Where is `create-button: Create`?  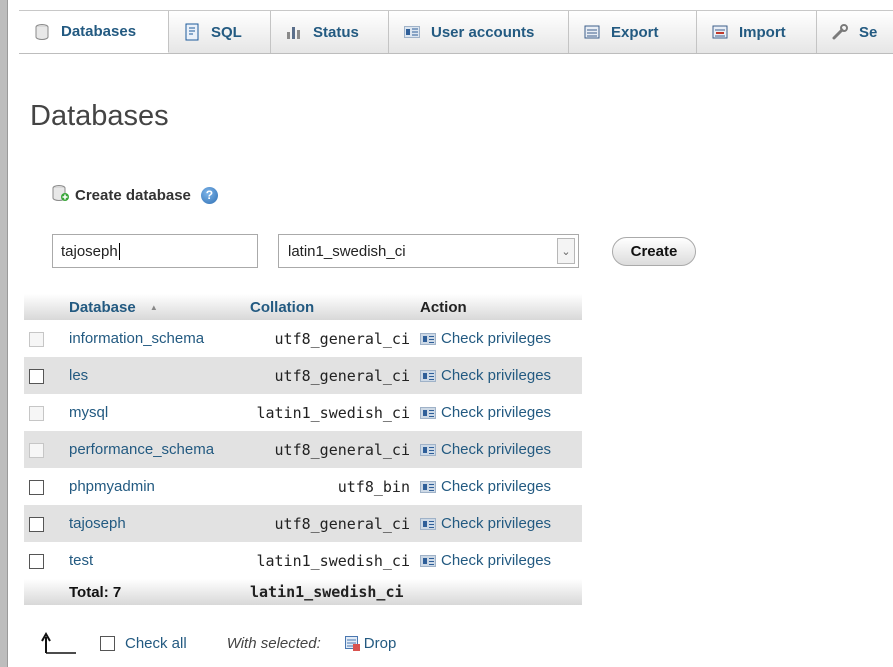 create-button: Create is located at coordinates (654, 251).